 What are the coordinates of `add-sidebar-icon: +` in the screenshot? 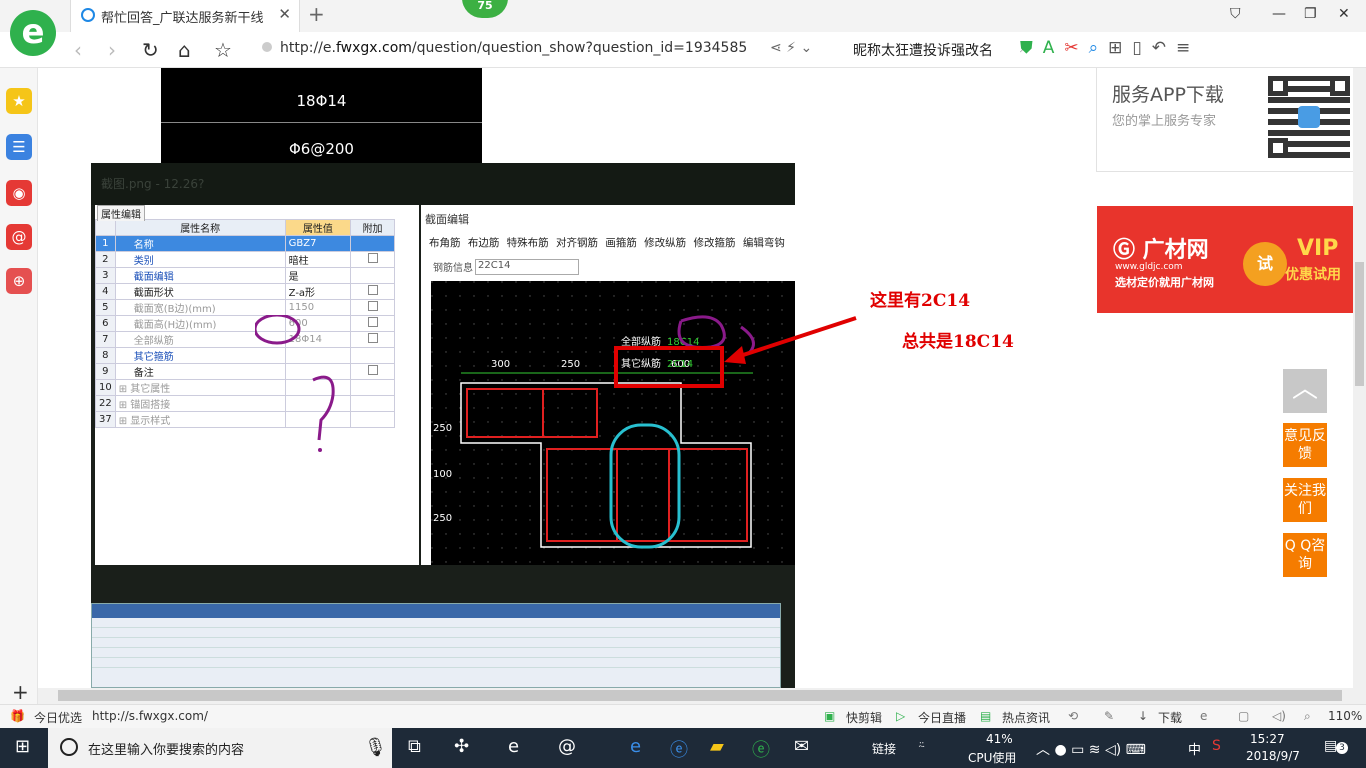 It's located at (20, 692).